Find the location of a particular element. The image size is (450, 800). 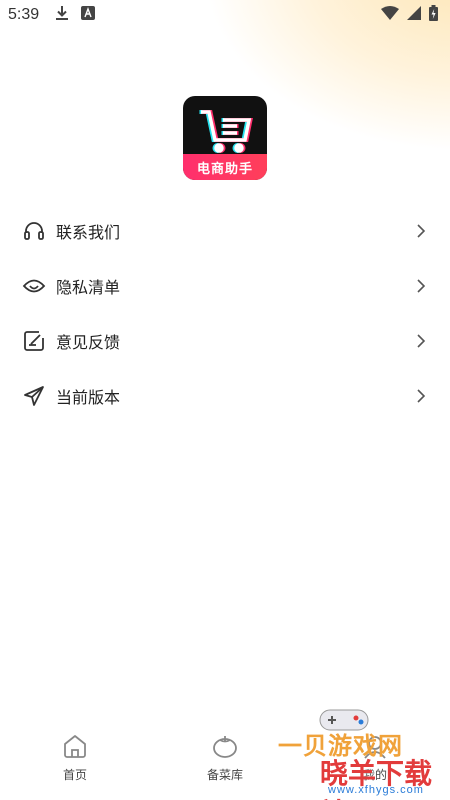

edit-note-icon is located at coordinates (34, 341).